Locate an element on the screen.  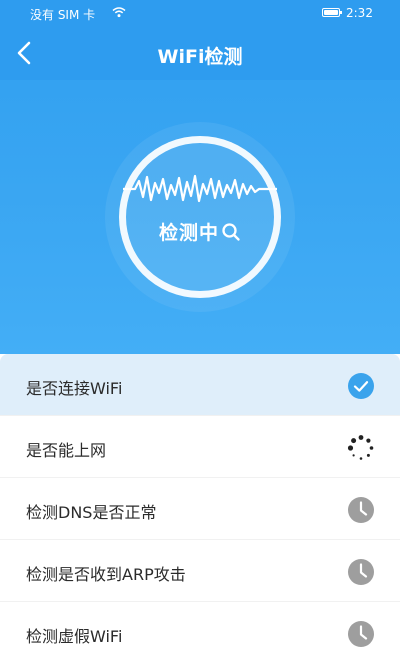
clock-text: 2:32 is located at coordinates (359, 13).